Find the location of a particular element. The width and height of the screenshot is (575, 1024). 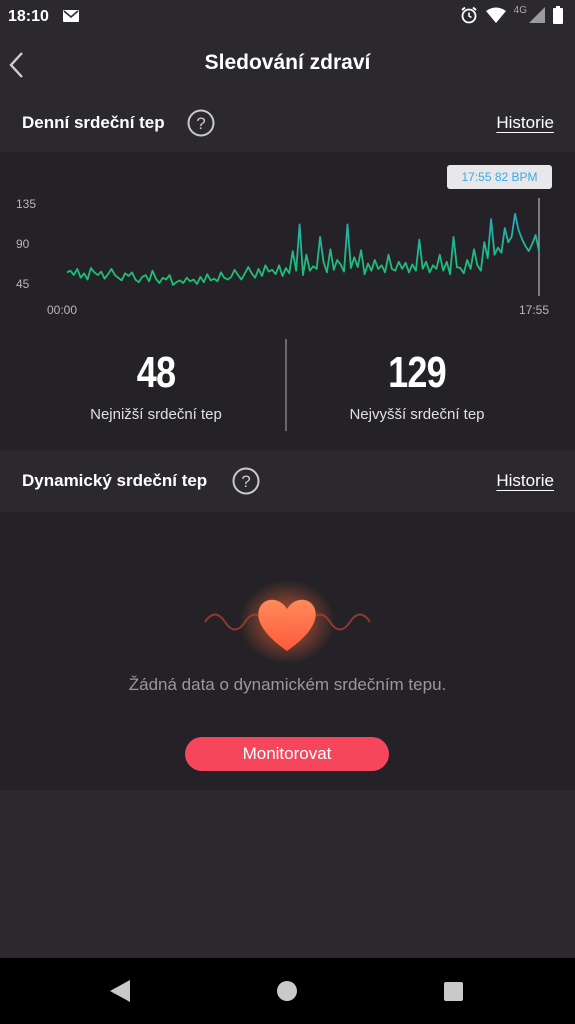

lowest-rate-stat: 48 Nejnižší srdeční tep is located at coordinates (156, 385).